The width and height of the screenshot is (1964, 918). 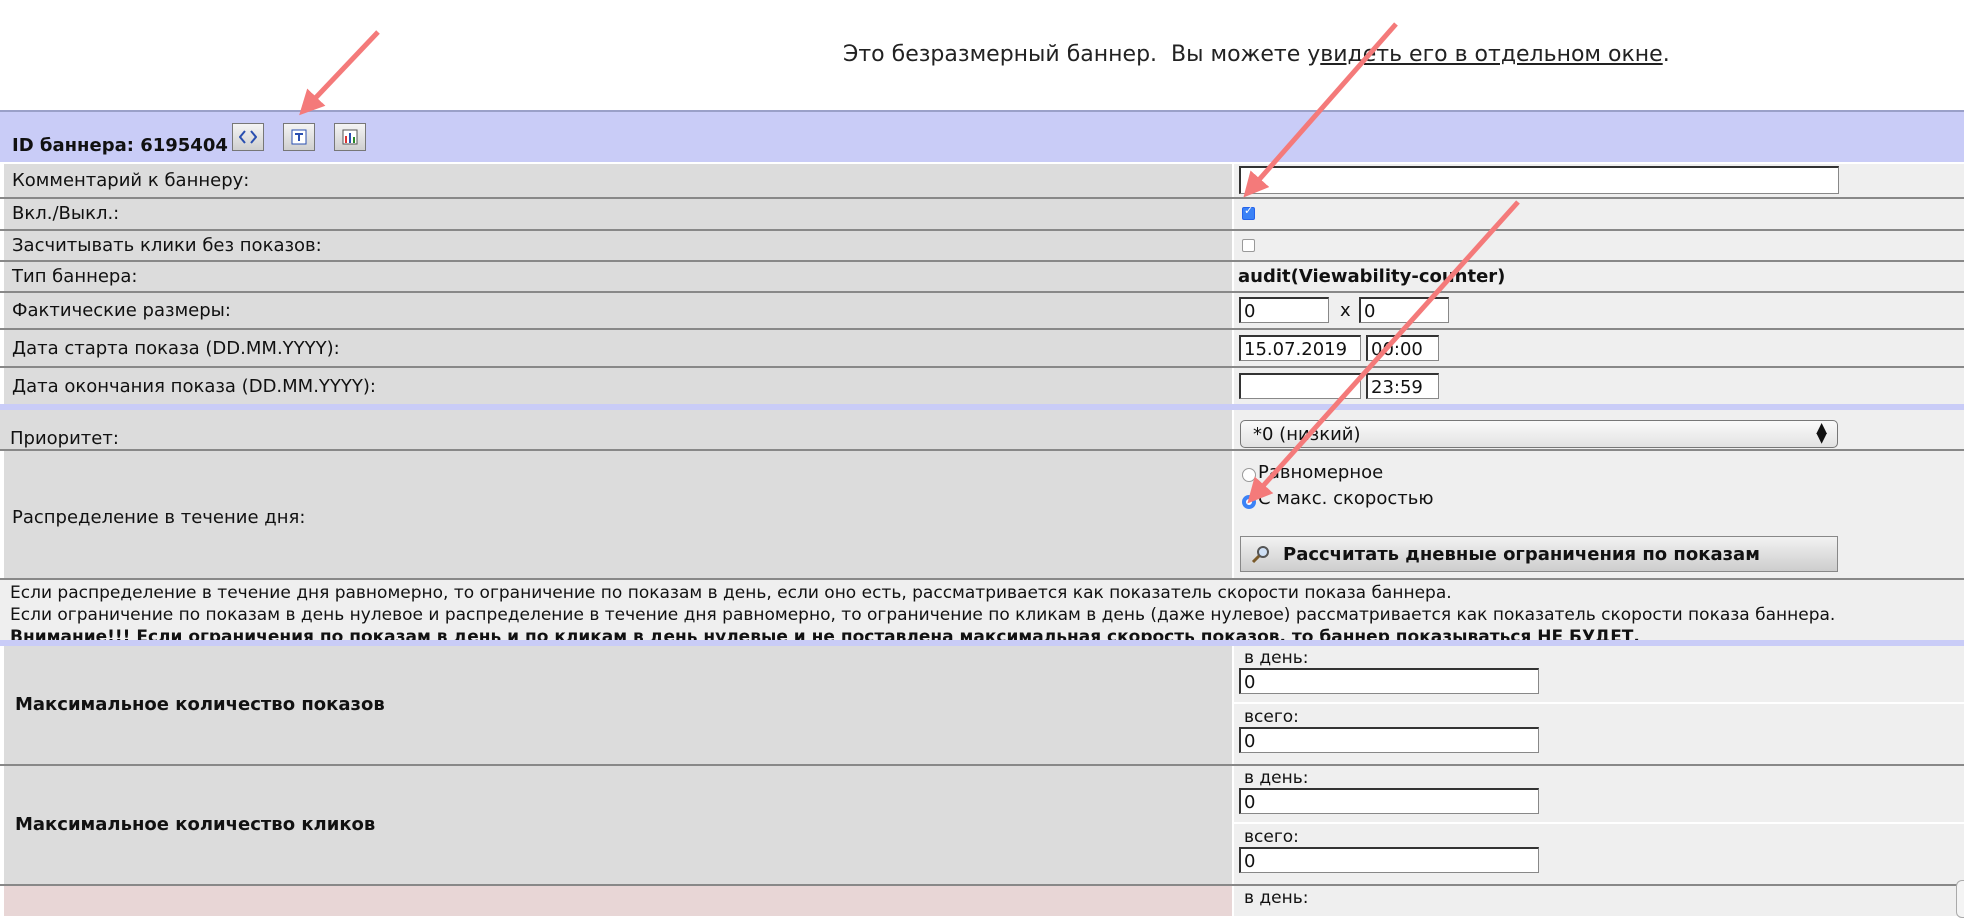 I want to click on arrow-to-text-icon, so click(x=339, y=73).